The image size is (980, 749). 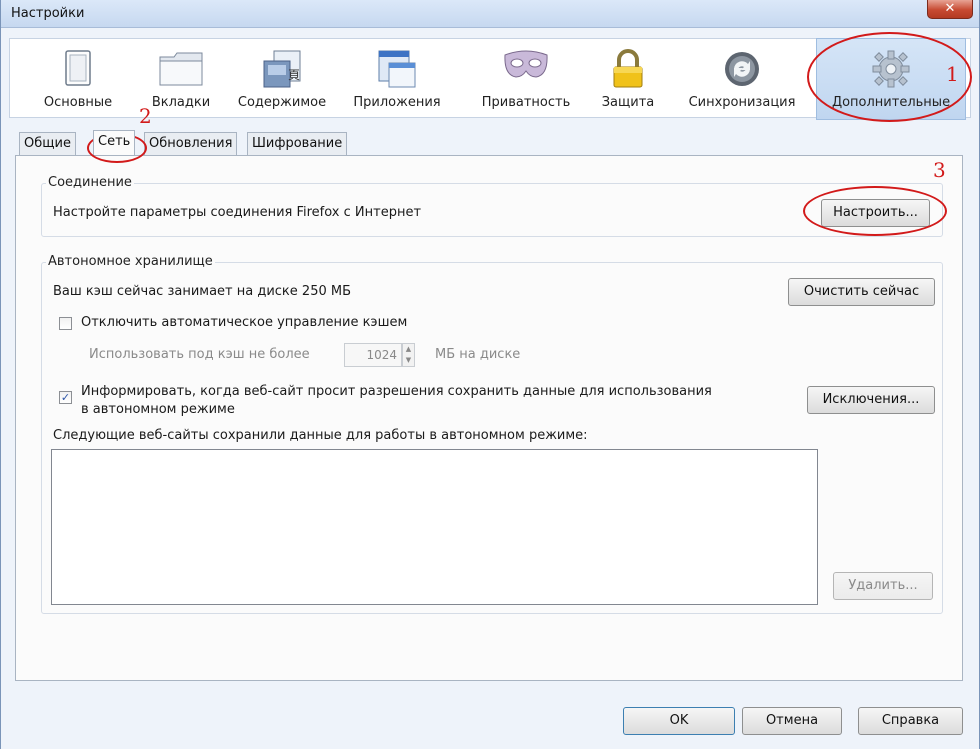 What do you see at coordinates (679, 721) in the screenshot?
I see `ok-button: OK` at bounding box center [679, 721].